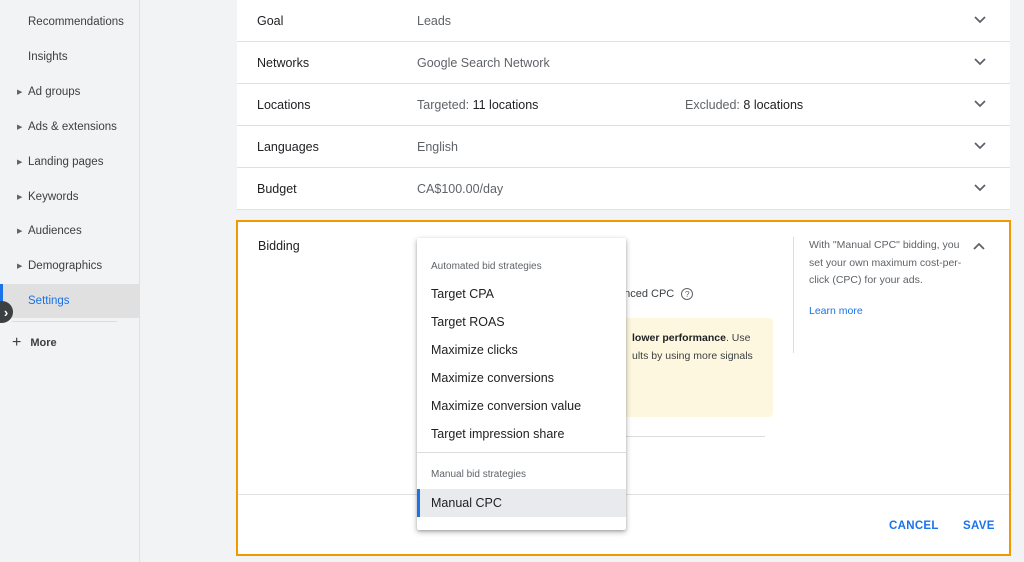  Describe the element at coordinates (76, 22) in the screenshot. I see `sidebar-item-label: Recommendations` at that location.